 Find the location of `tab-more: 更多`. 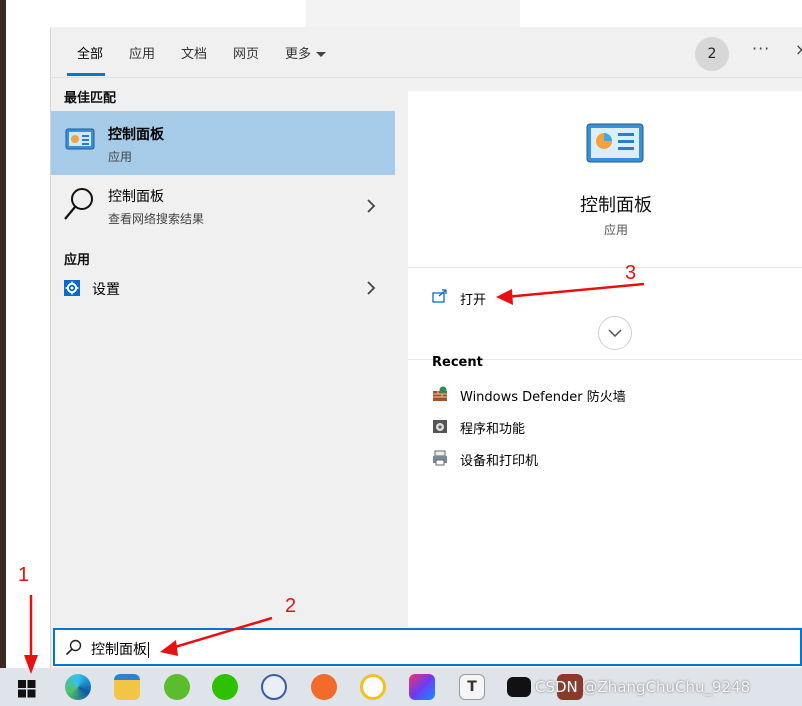

tab-more: 更多 is located at coordinates (306, 52).